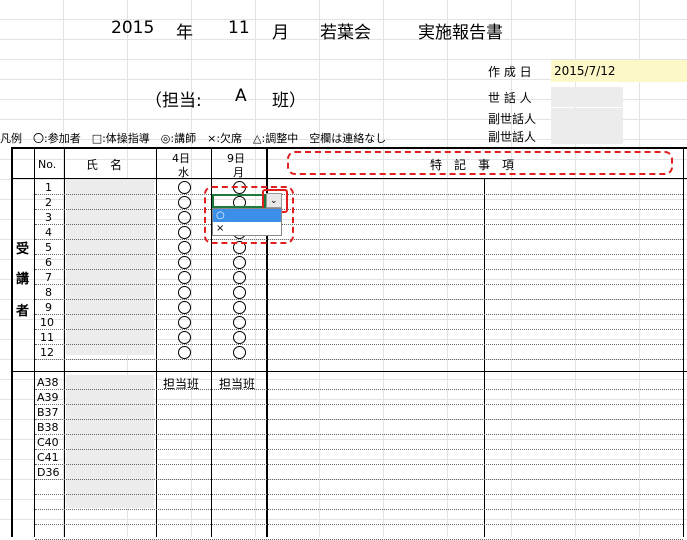 The width and height of the screenshot is (687, 540). What do you see at coordinates (587, 136) in the screenshot?
I see `vice-caretaker-2-cell` at bounding box center [587, 136].